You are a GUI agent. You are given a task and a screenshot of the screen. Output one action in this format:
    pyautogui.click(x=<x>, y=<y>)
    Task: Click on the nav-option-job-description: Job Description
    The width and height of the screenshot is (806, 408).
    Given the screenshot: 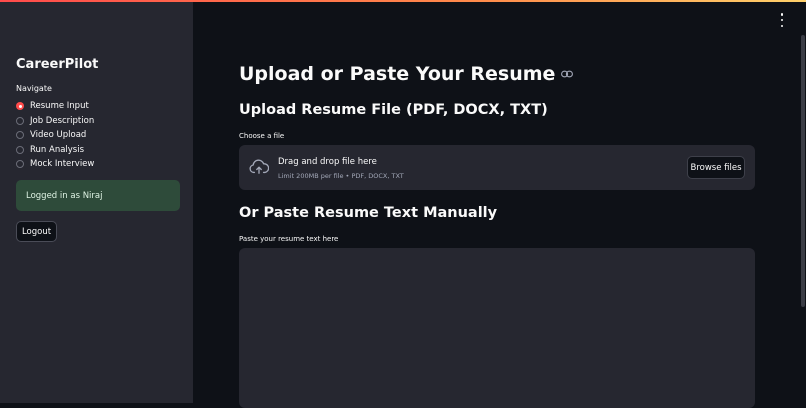 What is the action you would take?
    pyautogui.click(x=55, y=121)
    